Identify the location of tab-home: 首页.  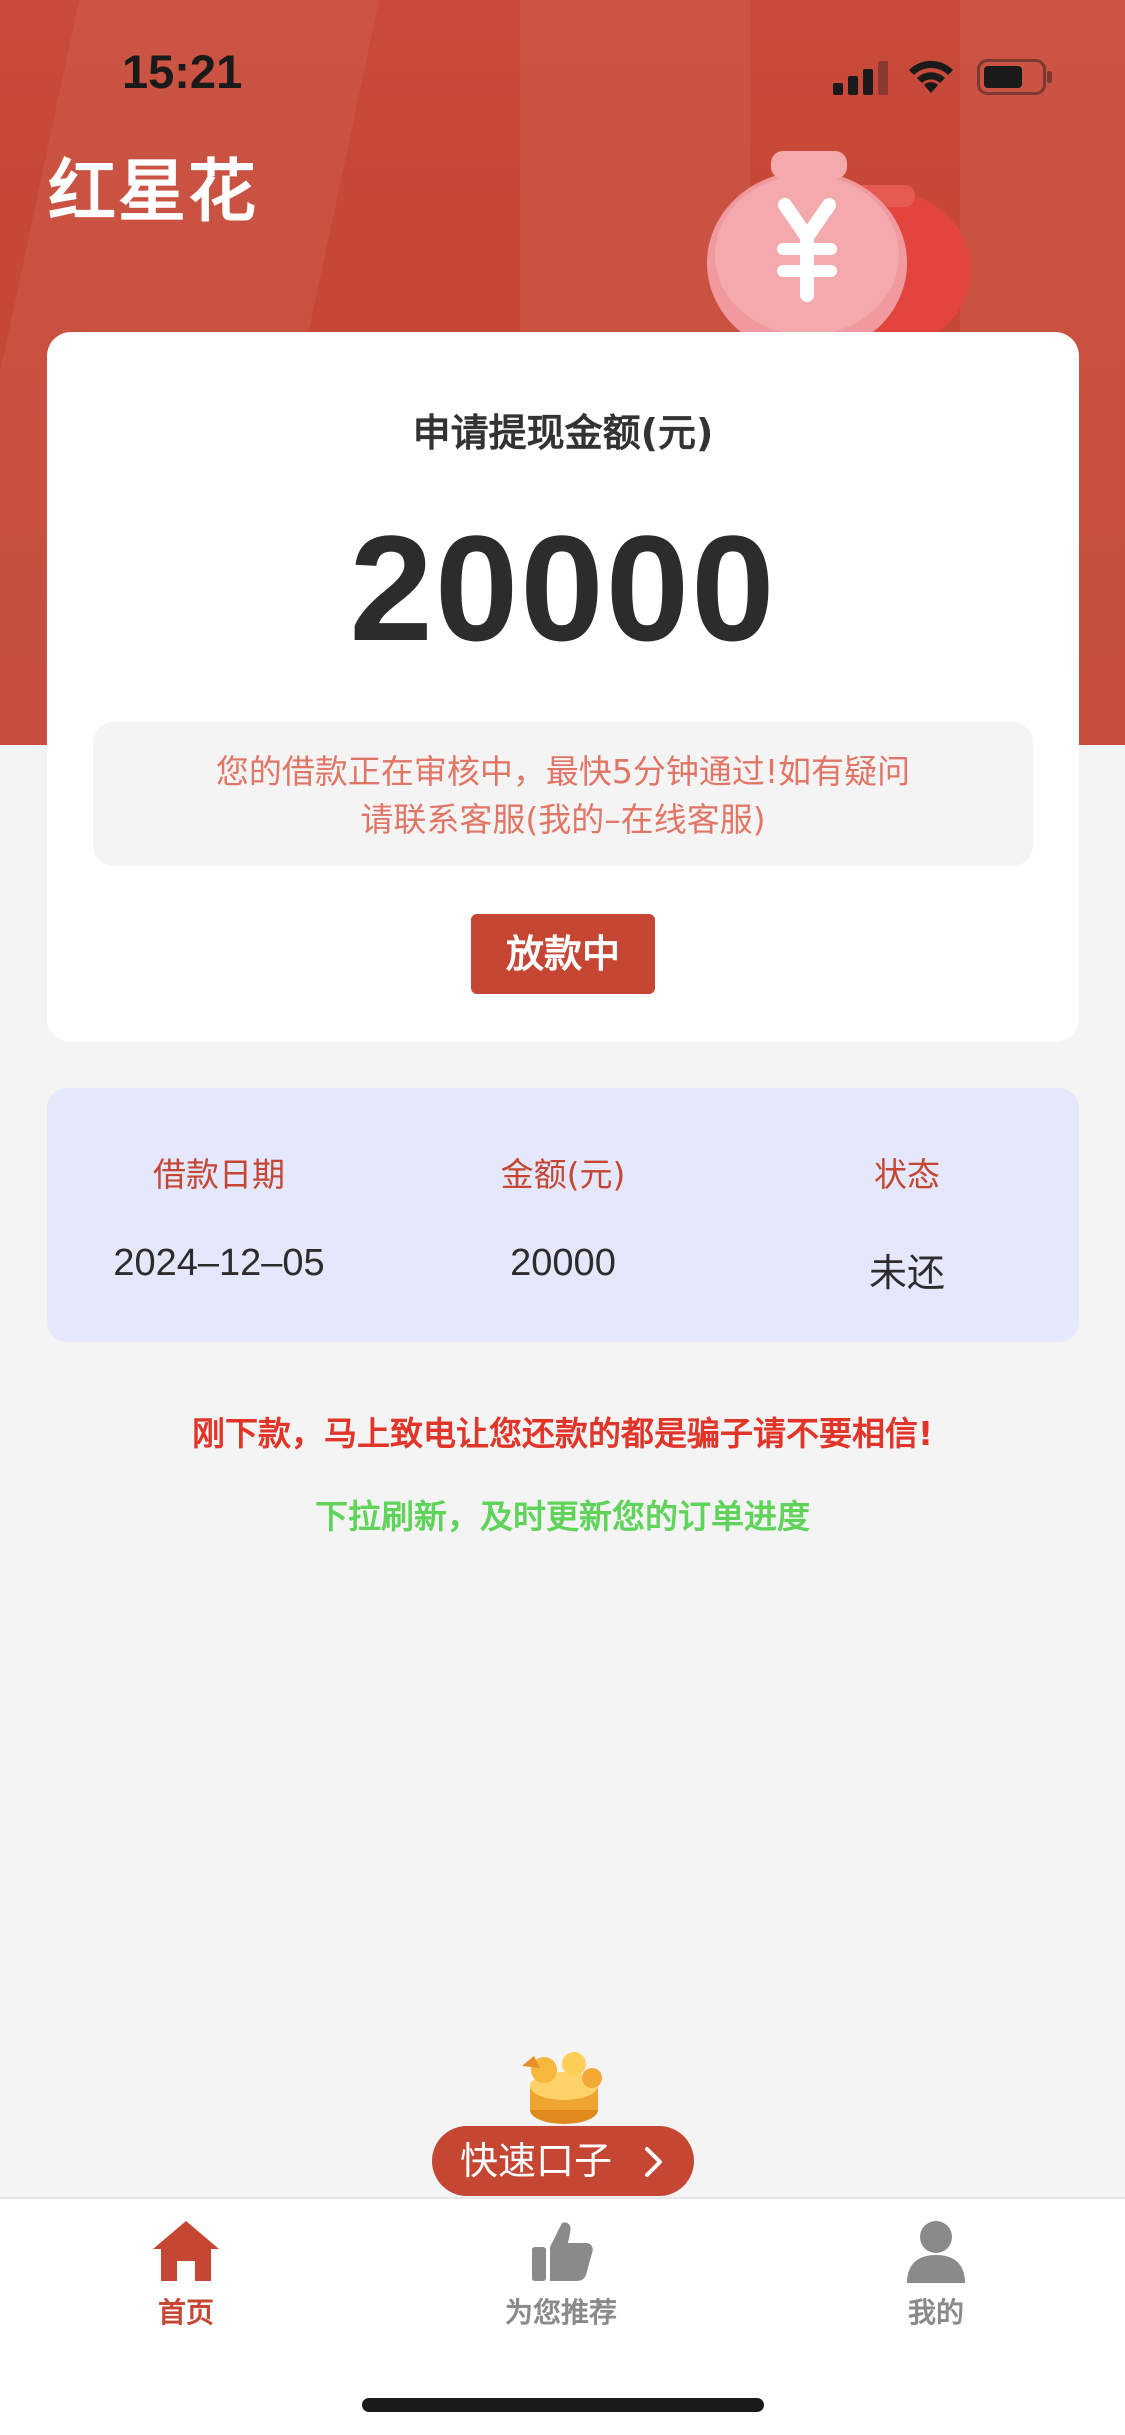
(186, 2274).